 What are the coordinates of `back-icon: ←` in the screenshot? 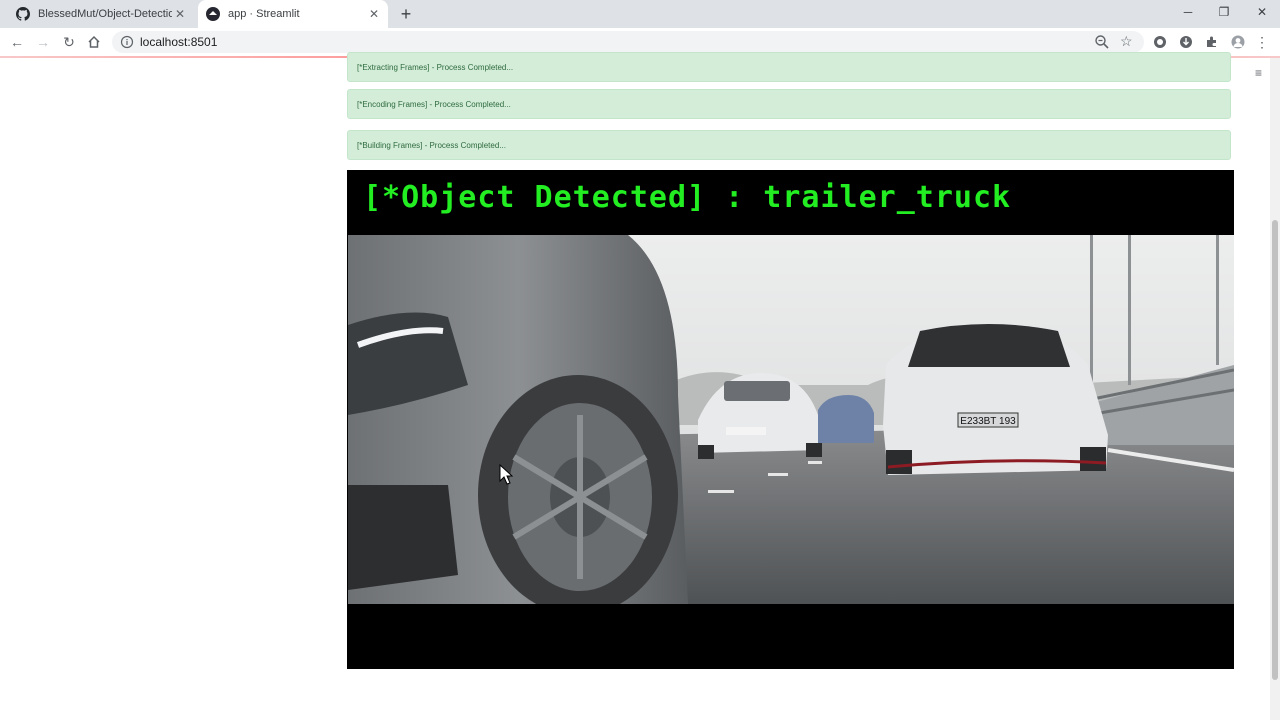 It's located at (17, 42).